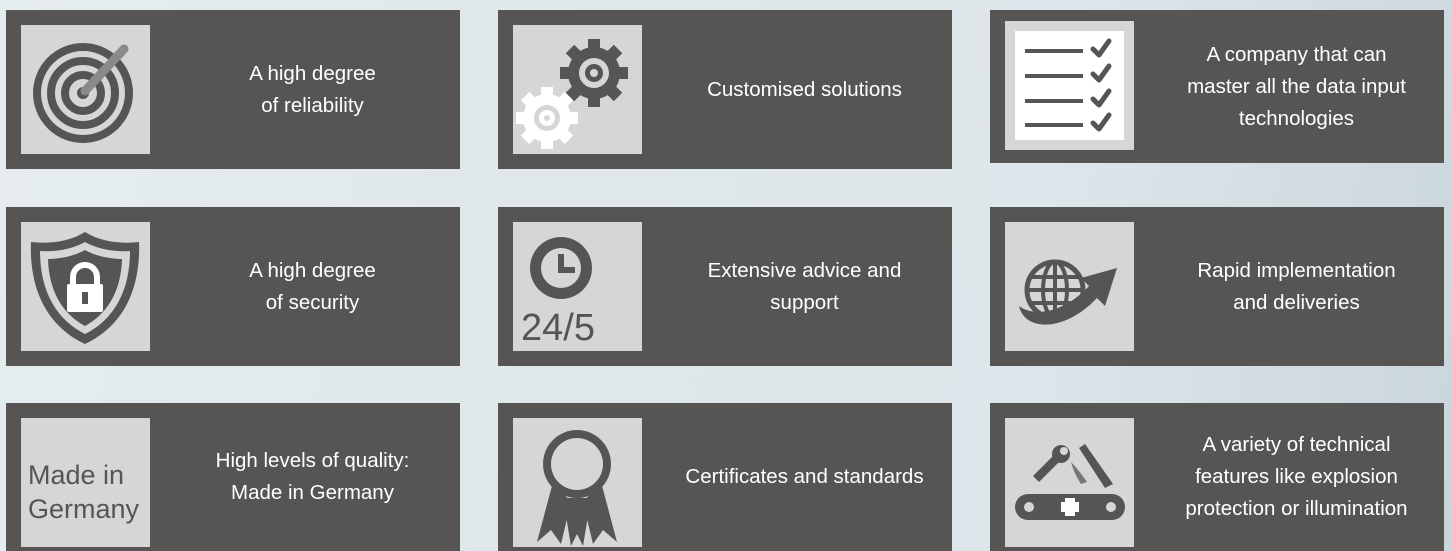  I want to click on feature-tile-implementation: Rapid implementation and deliveries, so click(1217, 286).